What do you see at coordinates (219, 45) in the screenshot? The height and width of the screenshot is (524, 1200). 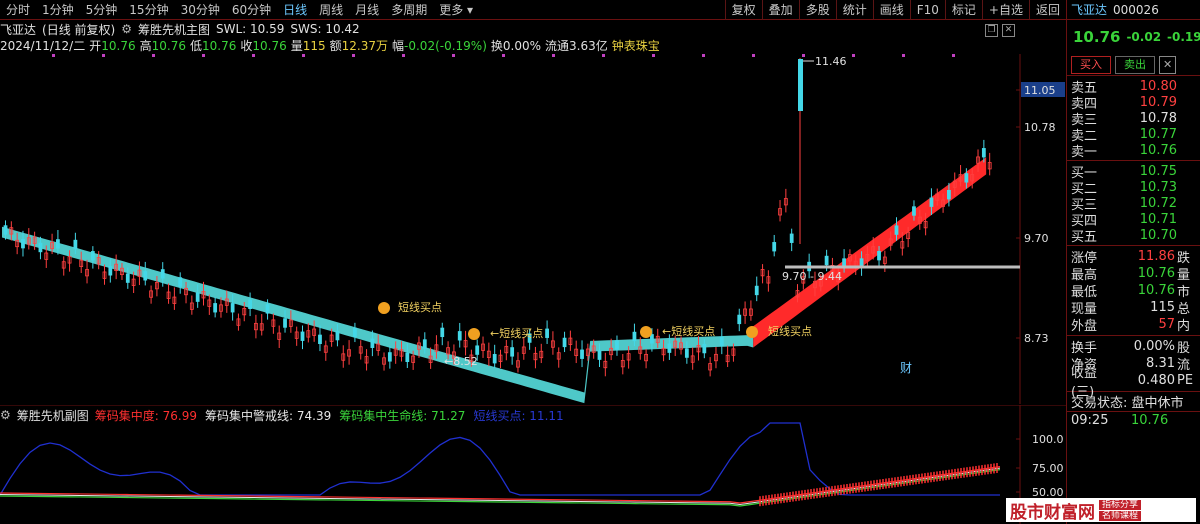 I see `low-value: 10.76` at bounding box center [219, 45].